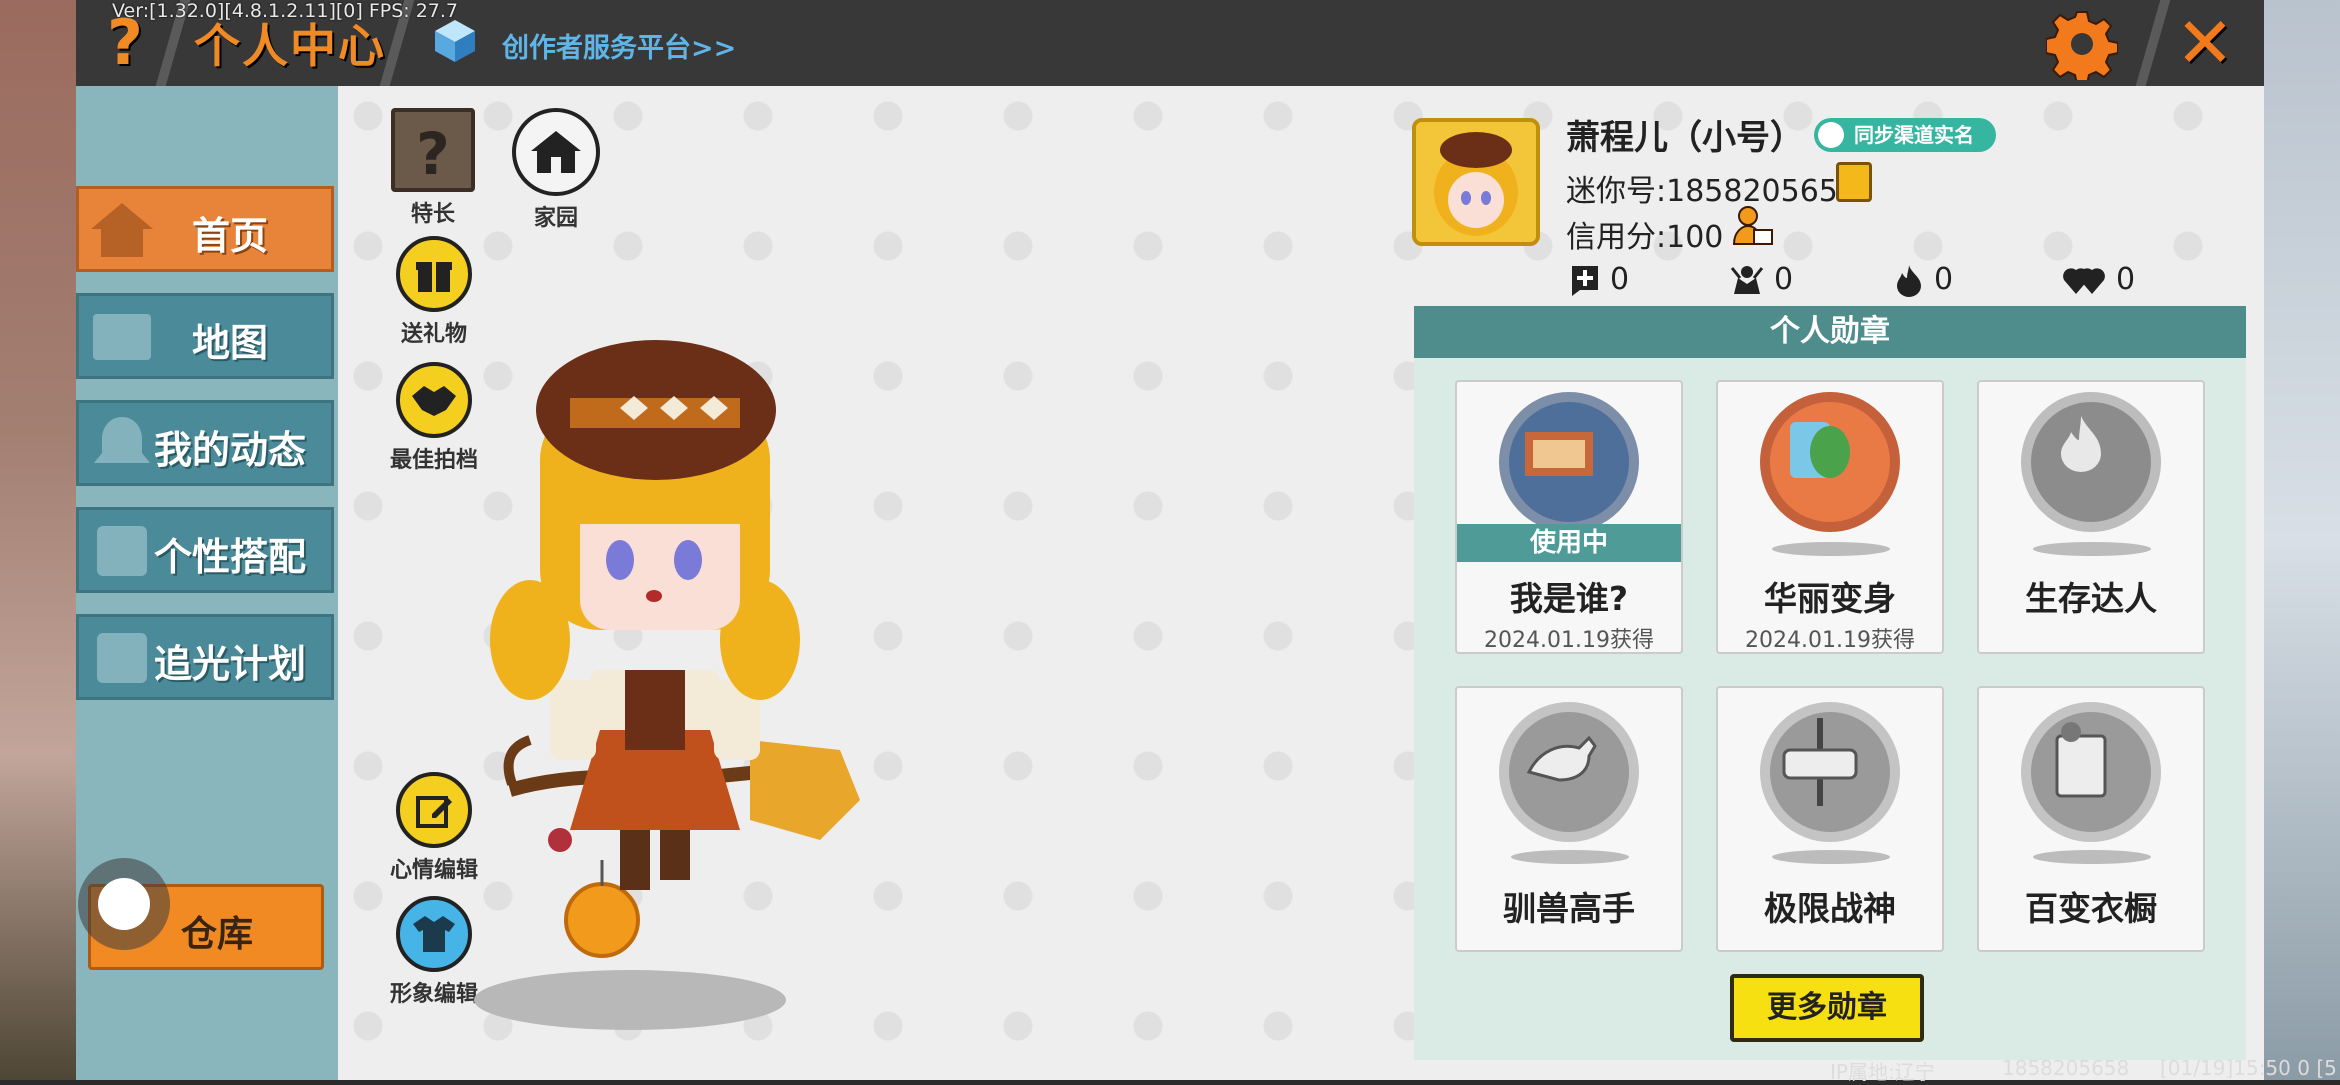 This screenshot has width=2340, height=1085. I want to click on debug-version-text: Ver:[1.32.0][4.8.1.2.11][0] FPS: 27.7, so click(285, 11).